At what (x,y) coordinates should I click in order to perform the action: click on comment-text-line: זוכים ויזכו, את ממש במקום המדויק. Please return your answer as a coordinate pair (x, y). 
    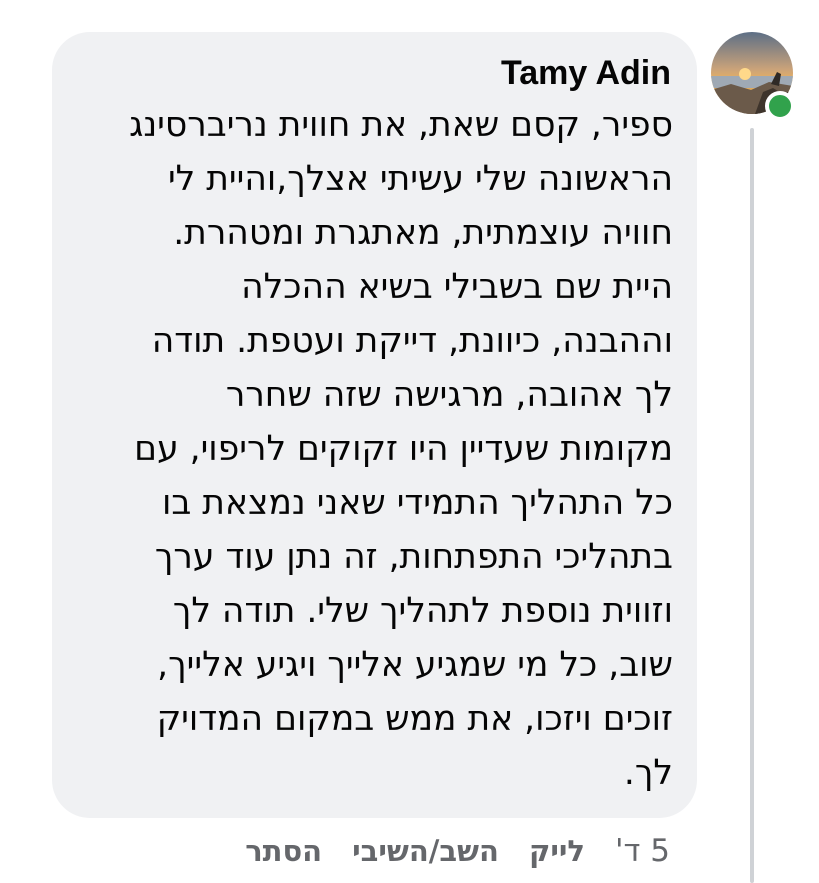
    Looking at the image, I should click on (414, 719).